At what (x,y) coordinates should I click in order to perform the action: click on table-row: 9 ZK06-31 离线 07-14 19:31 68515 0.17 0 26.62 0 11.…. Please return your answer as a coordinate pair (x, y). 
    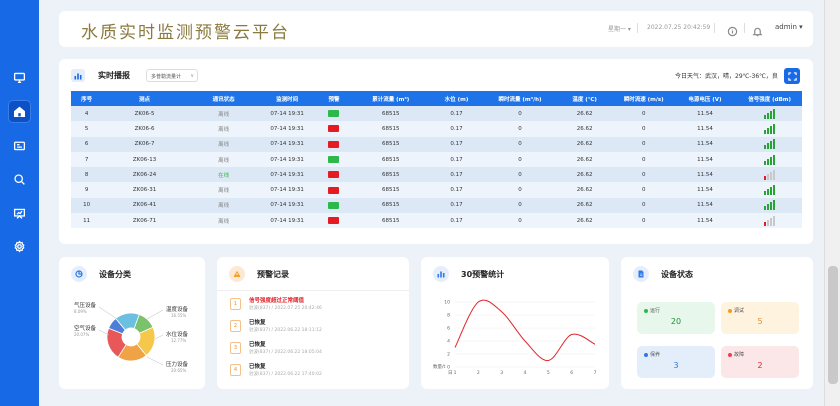
    Looking at the image, I should click on (436, 190).